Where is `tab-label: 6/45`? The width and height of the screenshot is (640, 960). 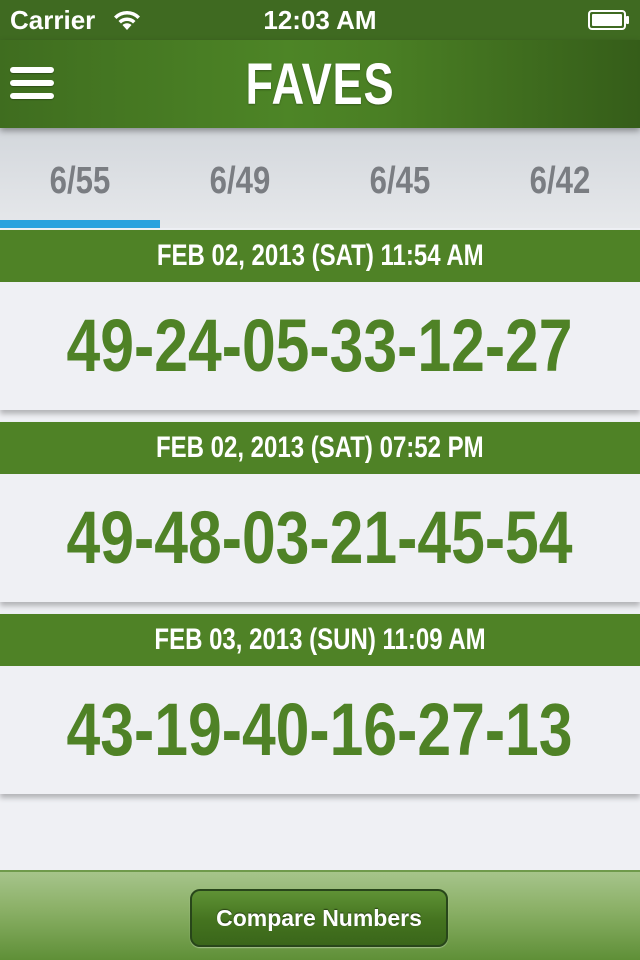
tab-label: 6/45 is located at coordinates (400, 181).